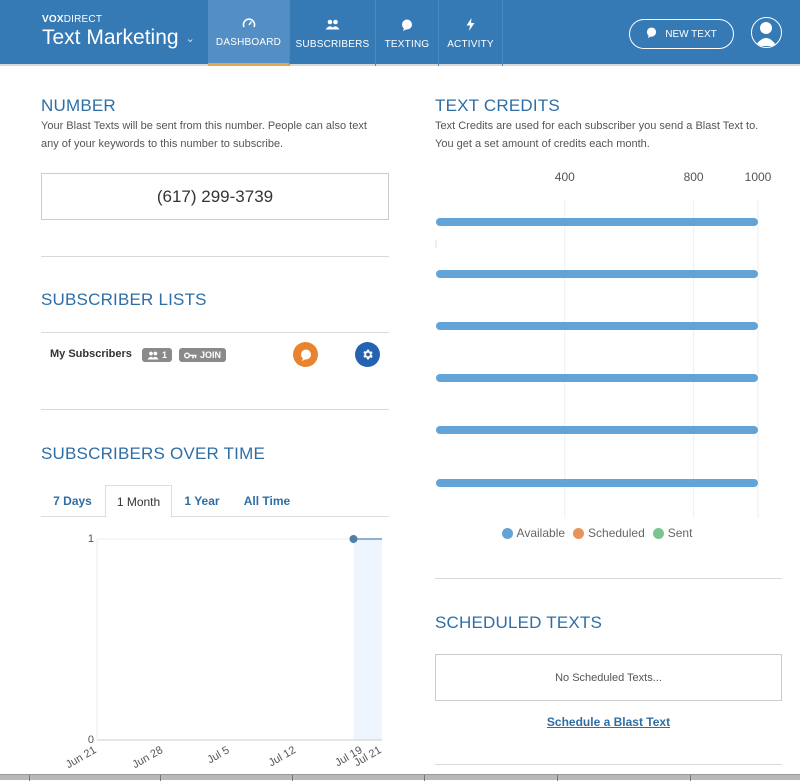 This screenshot has width=800, height=781. I want to click on subscriber-count-badge: 1, so click(157, 355).